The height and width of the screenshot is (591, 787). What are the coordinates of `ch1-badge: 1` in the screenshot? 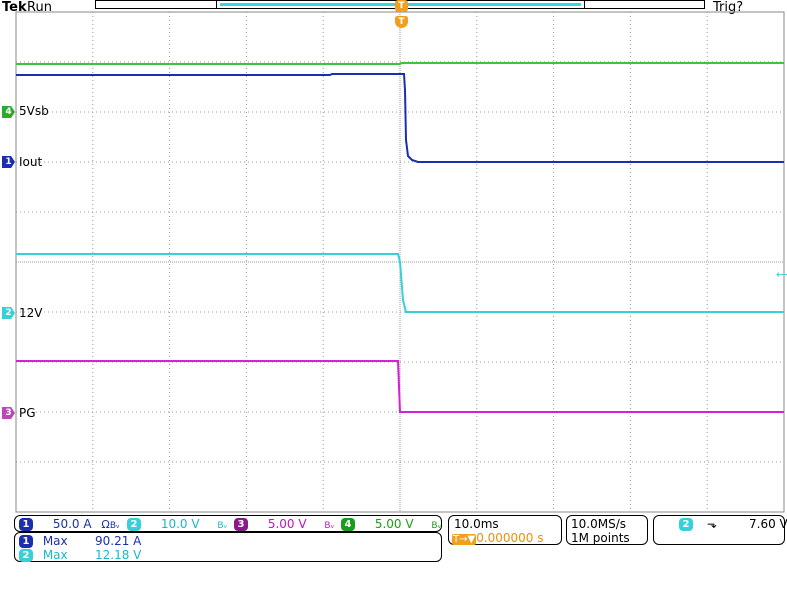 It's located at (26, 524).